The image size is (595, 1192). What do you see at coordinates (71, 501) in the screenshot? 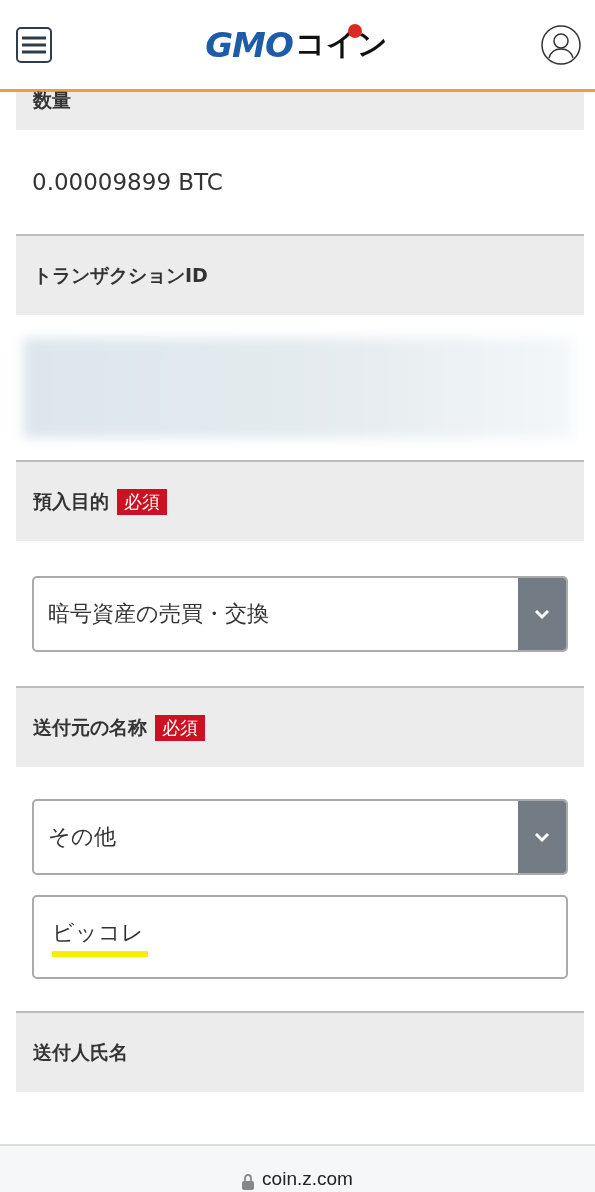
I see `field-label: 預入目的` at bounding box center [71, 501].